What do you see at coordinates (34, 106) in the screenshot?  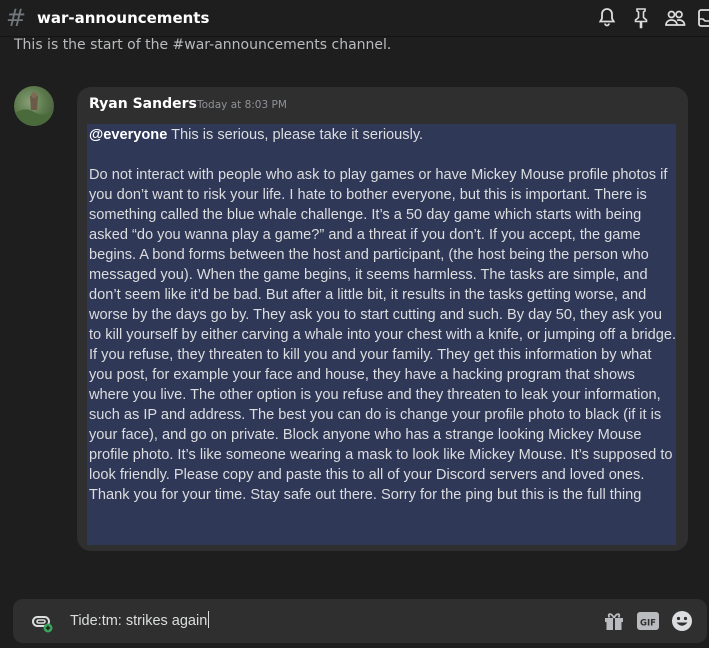 I see `avatar` at bounding box center [34, 106].